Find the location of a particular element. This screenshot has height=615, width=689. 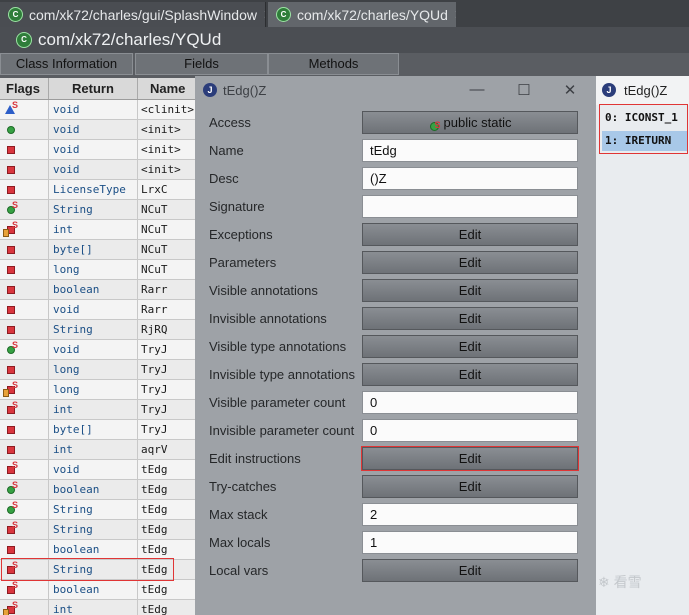

table-row: Svoid TryJ is located at coordinates (97, 350).